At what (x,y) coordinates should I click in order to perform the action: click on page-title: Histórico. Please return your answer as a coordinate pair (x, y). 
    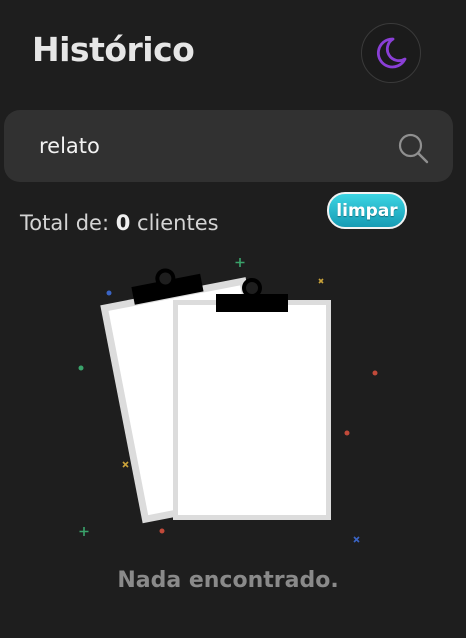
    Looking at the image, I should click on (113, 49).